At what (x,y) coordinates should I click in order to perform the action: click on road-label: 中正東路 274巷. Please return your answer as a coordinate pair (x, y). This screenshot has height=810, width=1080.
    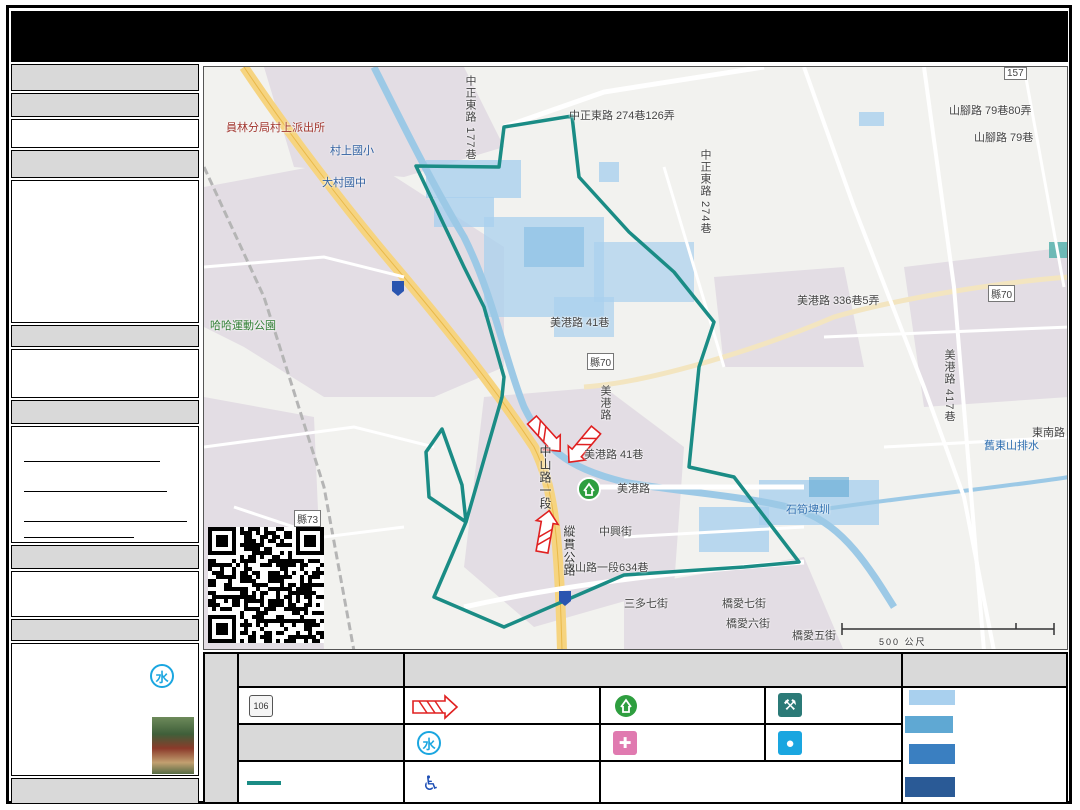
    Looking at the image, I should click on (705, 192).